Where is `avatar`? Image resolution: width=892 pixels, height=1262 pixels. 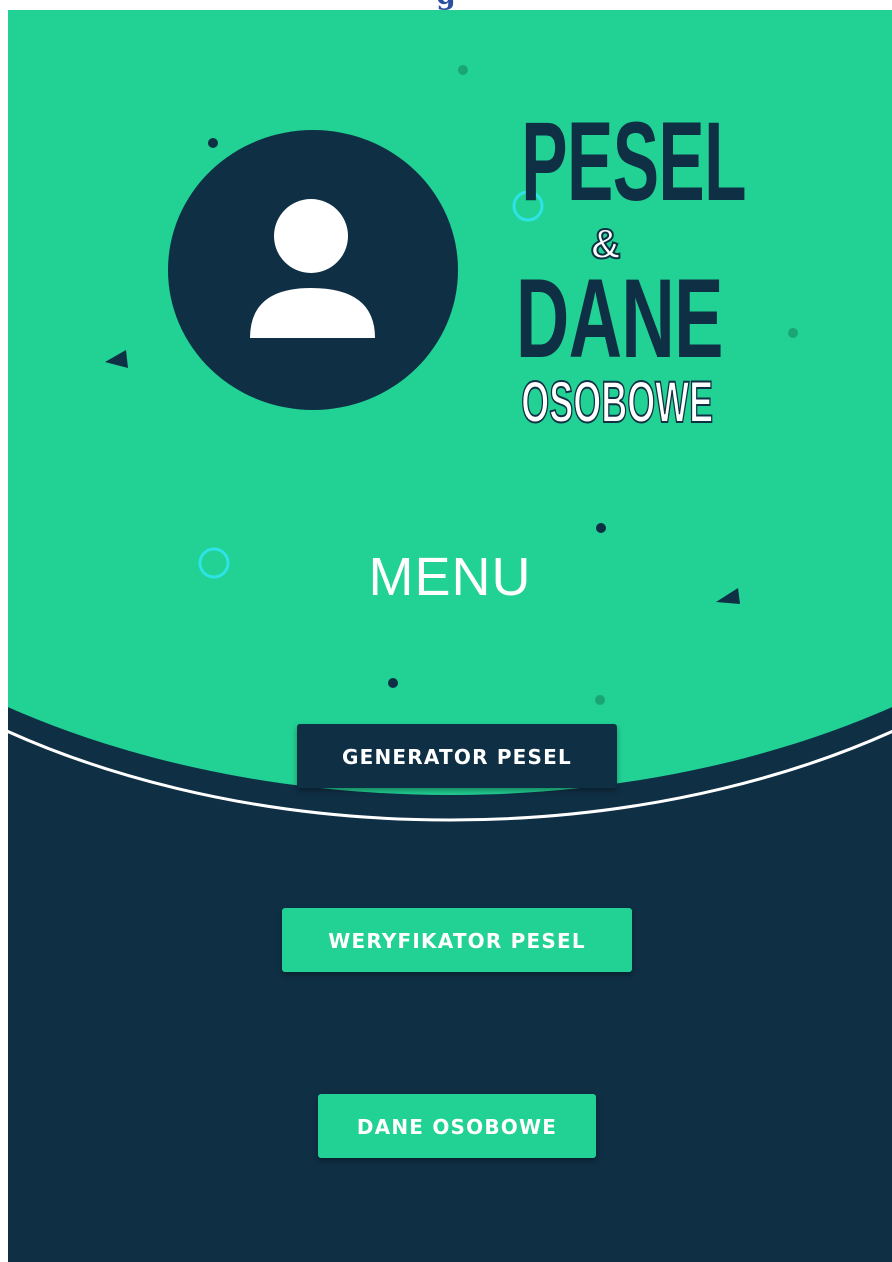
avatar is located at coordinates (313, 270).